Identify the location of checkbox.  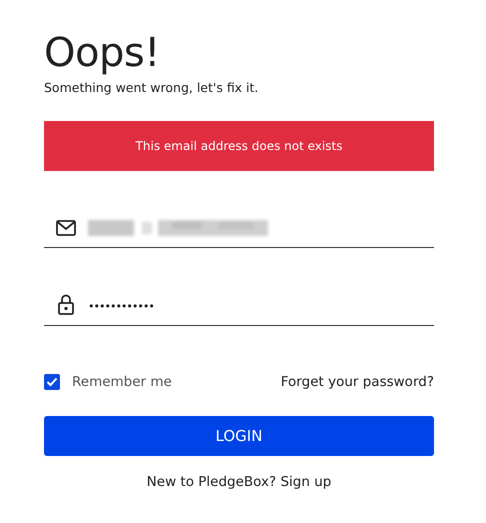
(52, 382).